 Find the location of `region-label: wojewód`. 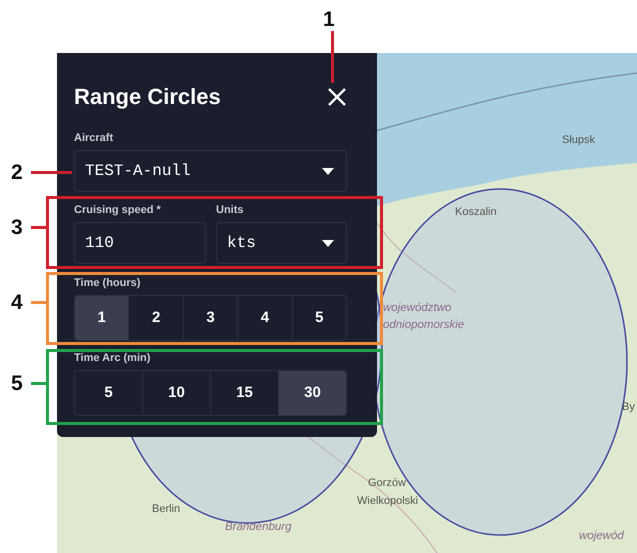

region-label: wojewód is located at coordinates (601, 536).